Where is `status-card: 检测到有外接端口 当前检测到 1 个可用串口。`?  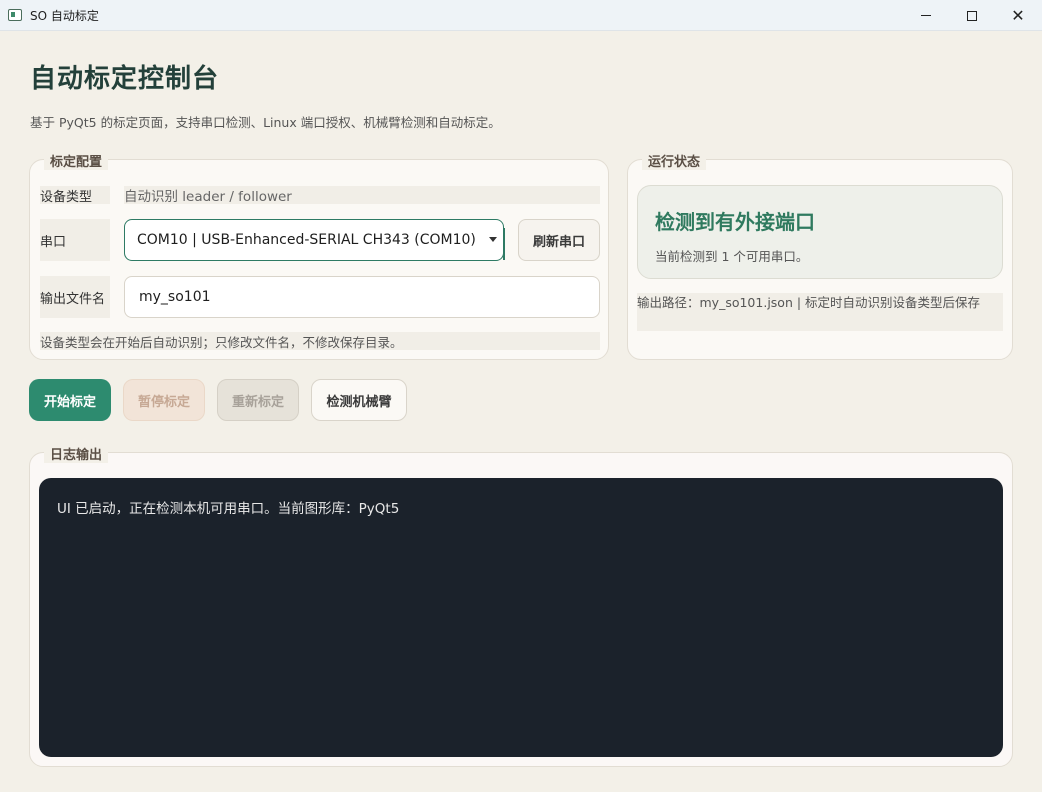 status-card: 检测到有外接端口 当前检测到 1 个可用串口。 is located at coordinates (820, 232).